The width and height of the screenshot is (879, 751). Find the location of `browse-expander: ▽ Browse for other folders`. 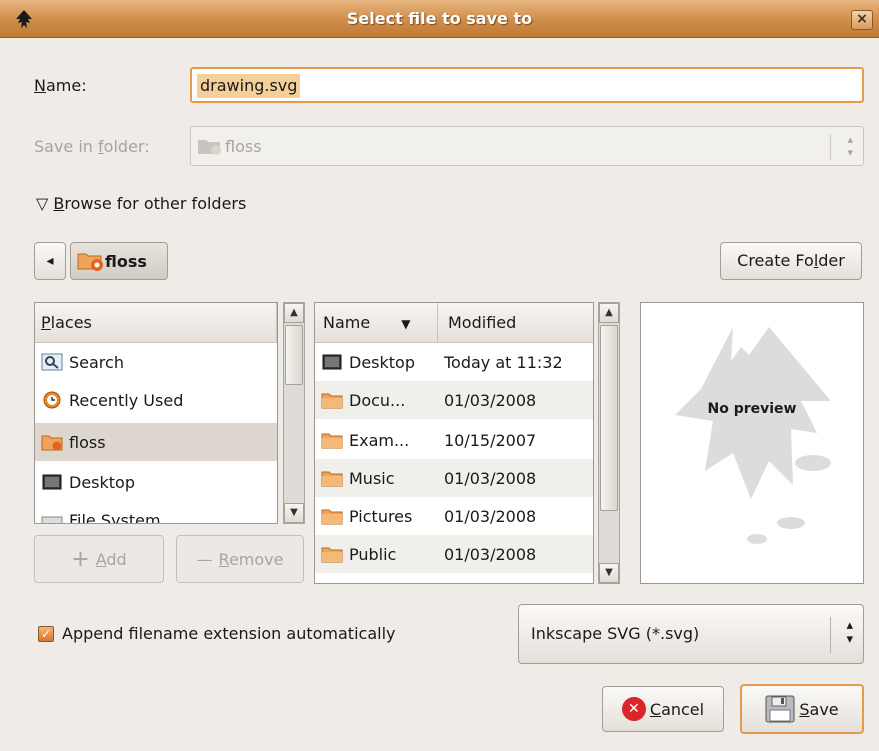

browse-expander: ▽ Browse for other folders is located at coordinates (141, 203).